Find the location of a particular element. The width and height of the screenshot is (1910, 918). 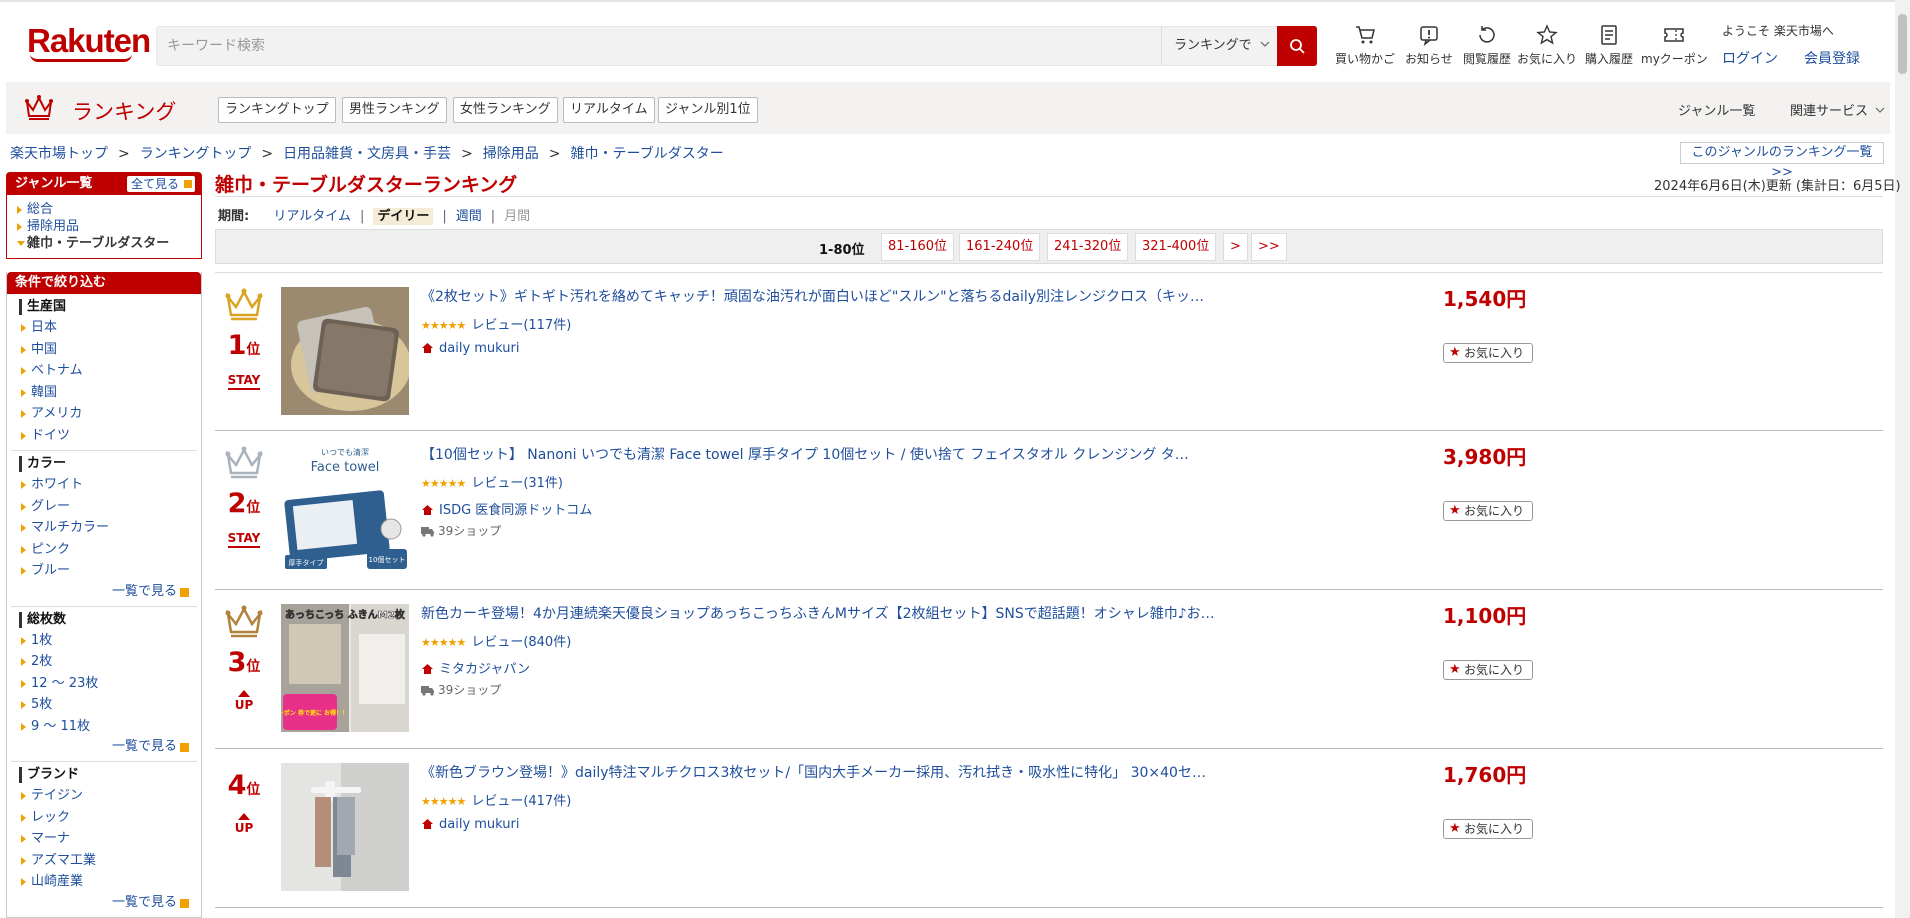

review-link: ★★★★★ レビュー(31件) is located at coordinates (492, 481).